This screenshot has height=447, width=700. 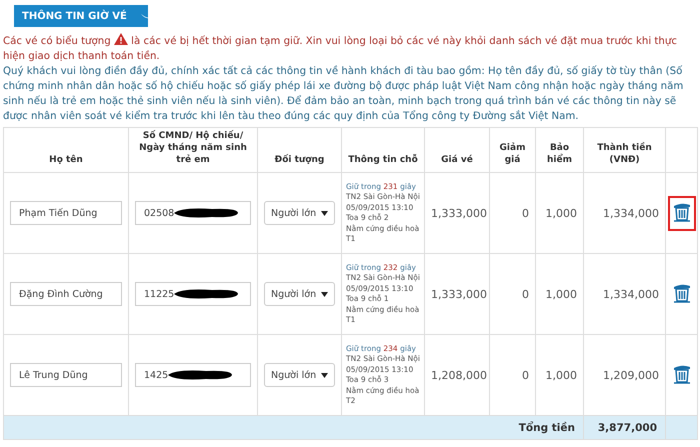 What do you see at coordinates (560, 150) in the screenshot?
I see `column-header: Bảo hiểm` at bounding box center [560, 150].